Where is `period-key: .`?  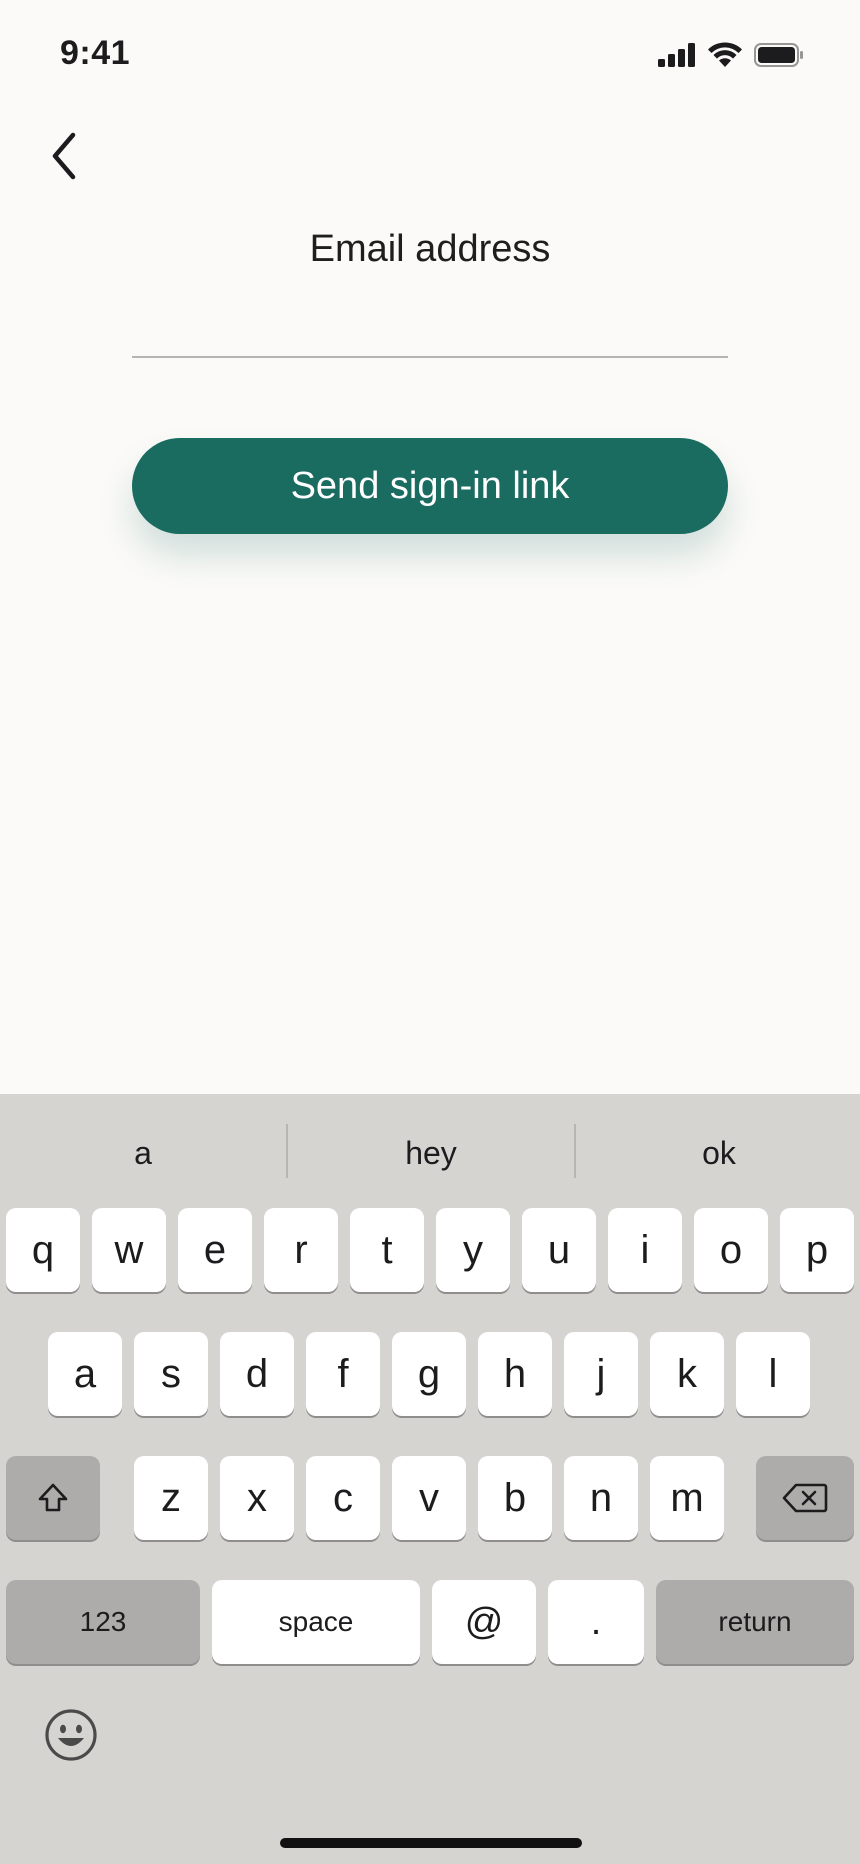
period-key: . is located at coordinates (596, 1622).